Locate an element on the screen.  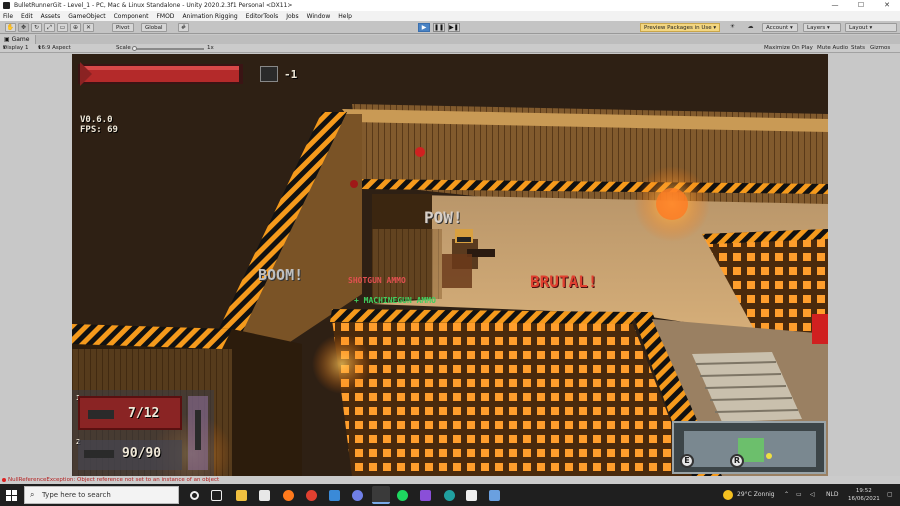
collab-icon: ☀ is located at coordinates (732, 27).